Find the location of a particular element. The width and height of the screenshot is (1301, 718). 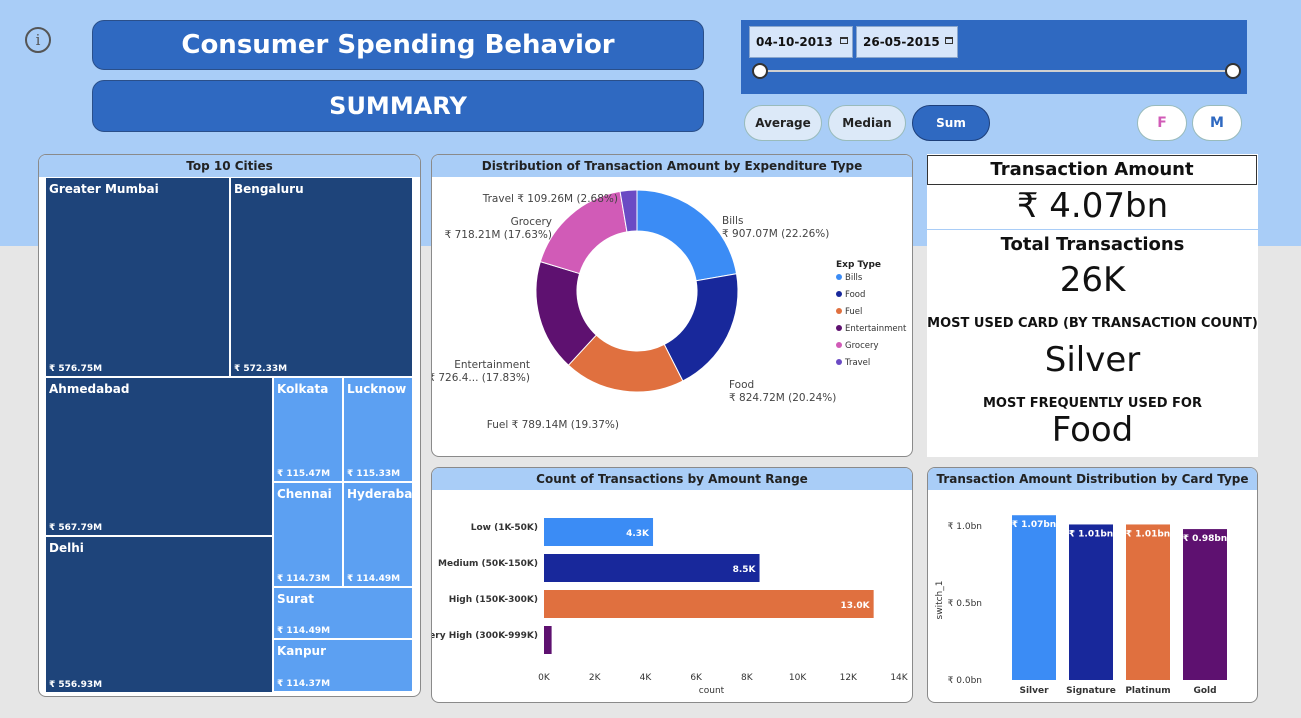

date-slider-end-handle is located at coordinates (1233, 71).